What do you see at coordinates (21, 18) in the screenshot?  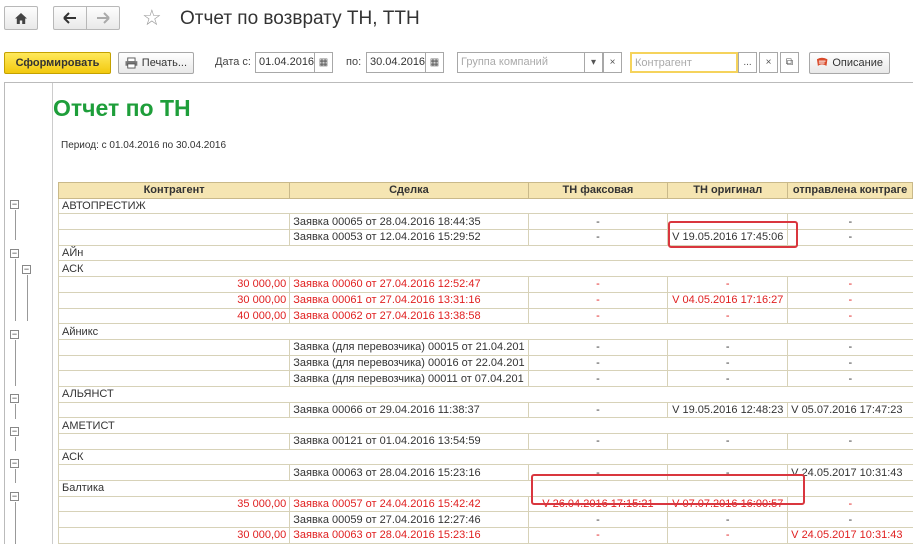 I see `home-button` at bounding box center [21, 18].